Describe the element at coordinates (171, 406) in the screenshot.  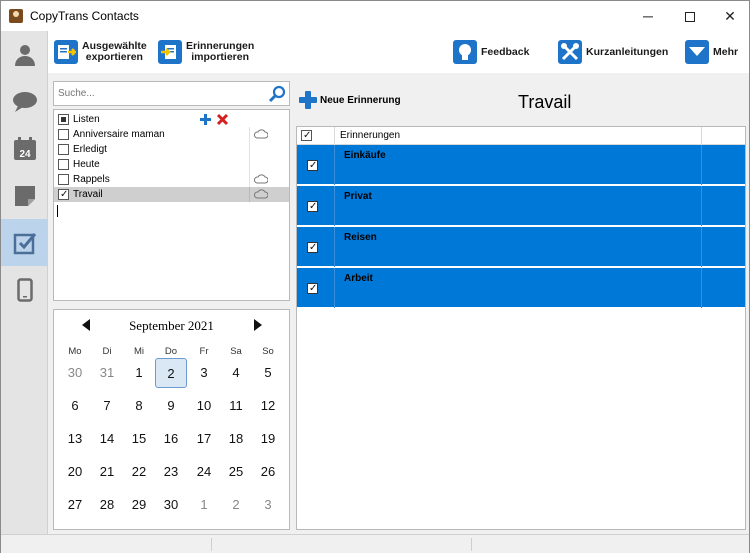
I see `calendar-day: 9` at that location.